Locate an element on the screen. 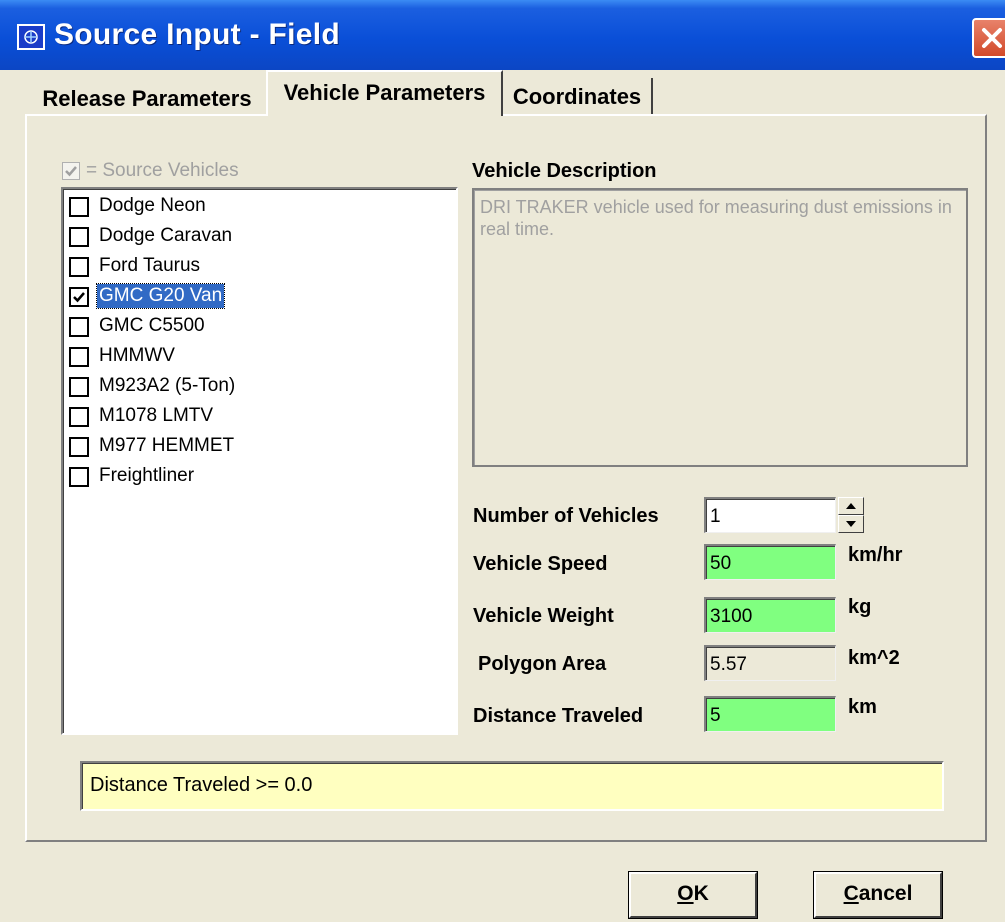 This screenshot has height=922, width=1005. list-item: GMC G20 Van is located at coordinates (257, 296).